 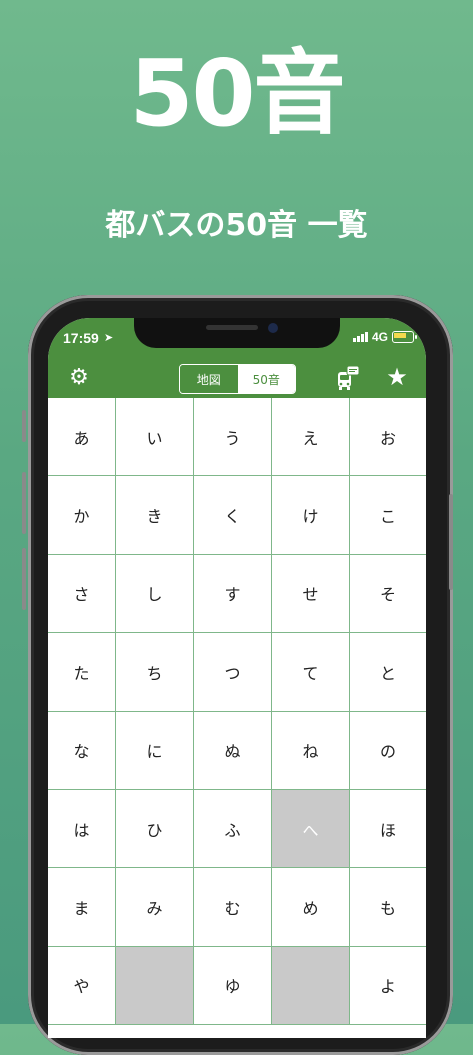 I want to click on kana-cell: も, so click(x=388, y=907).